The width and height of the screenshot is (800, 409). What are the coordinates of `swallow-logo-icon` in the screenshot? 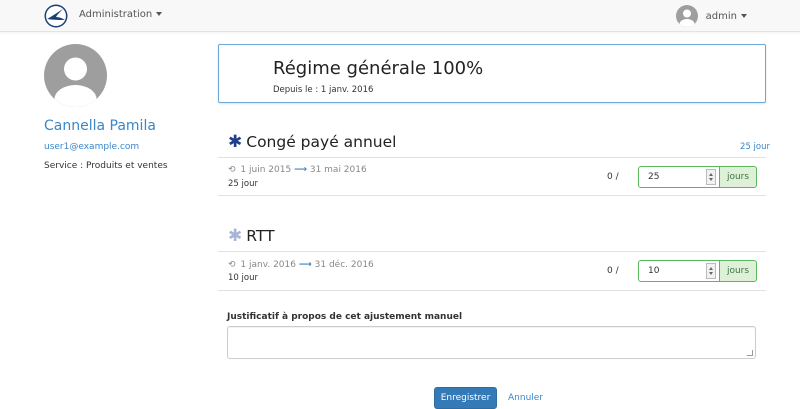 It's located at (56, 16).